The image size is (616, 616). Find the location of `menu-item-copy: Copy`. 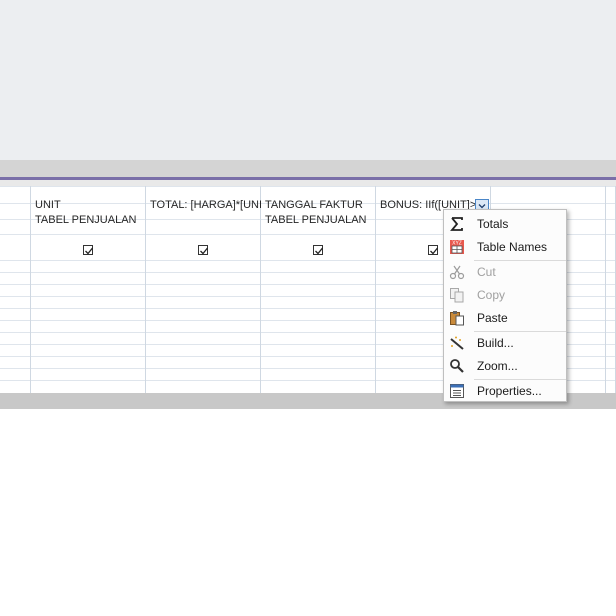

menu-item-copy: Copy is located at coordinates (505, 295).